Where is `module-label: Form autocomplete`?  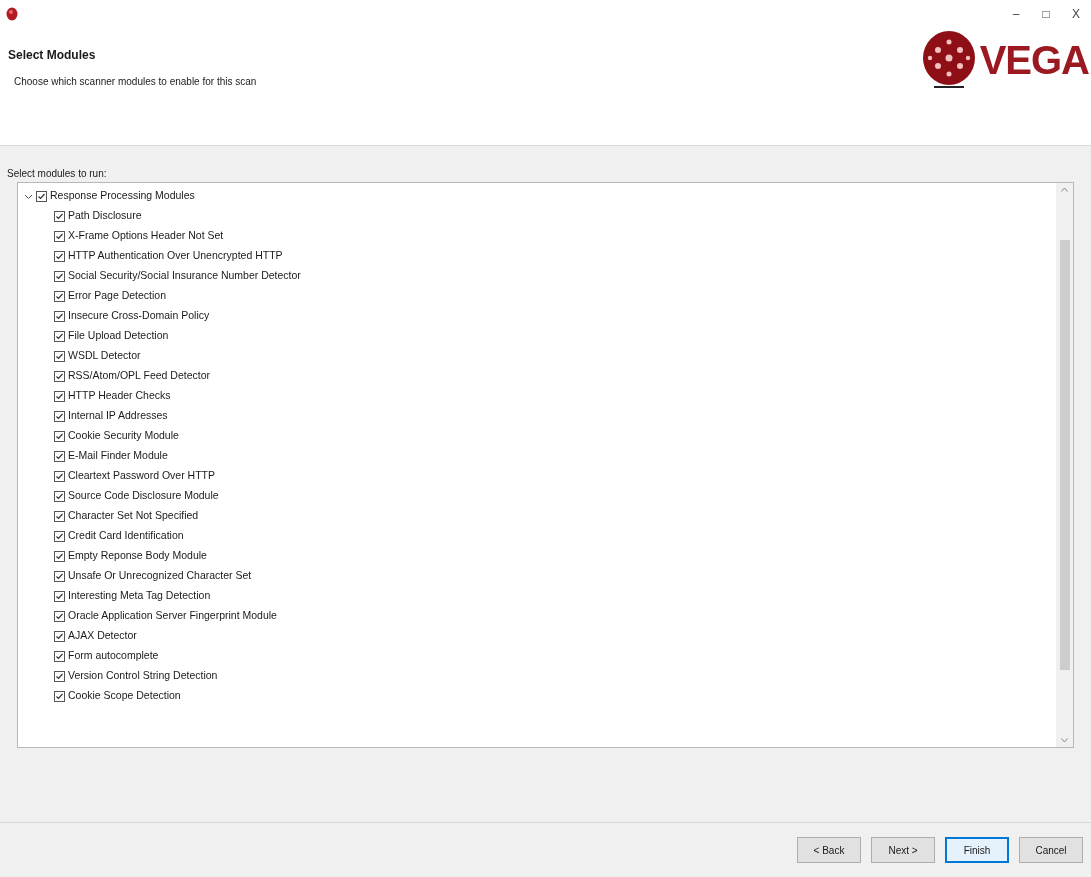
module-label: Form autocomplete is located at coordinates (113, 656).